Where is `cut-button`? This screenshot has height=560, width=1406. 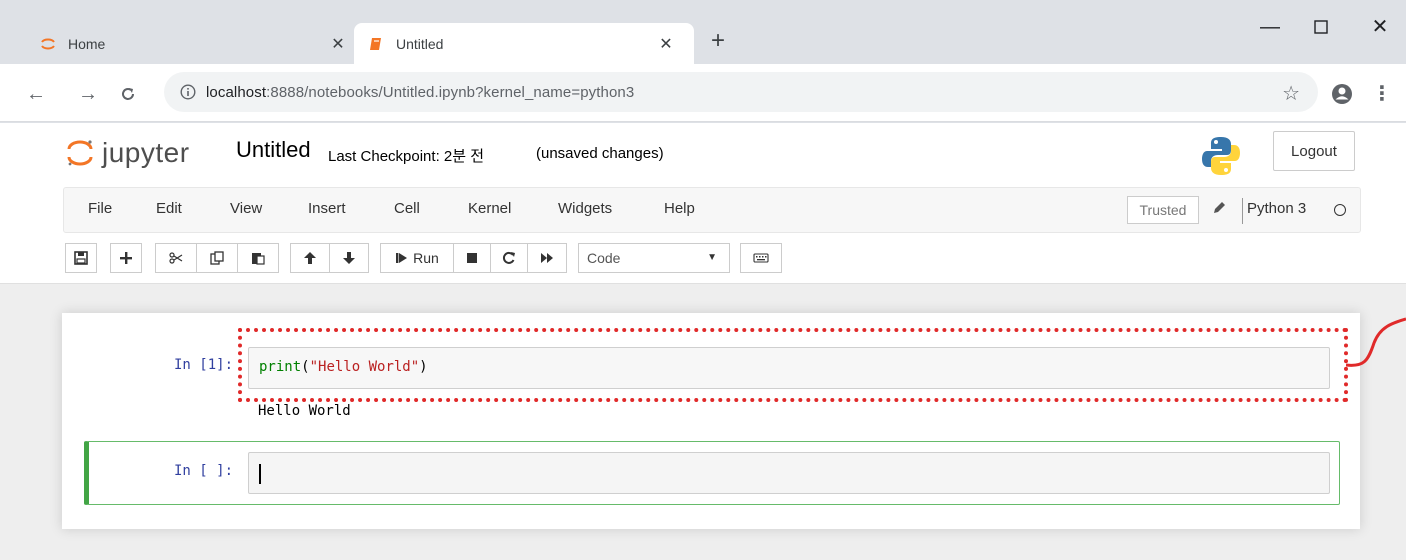 cut-button is located at coordinates (176, 258).